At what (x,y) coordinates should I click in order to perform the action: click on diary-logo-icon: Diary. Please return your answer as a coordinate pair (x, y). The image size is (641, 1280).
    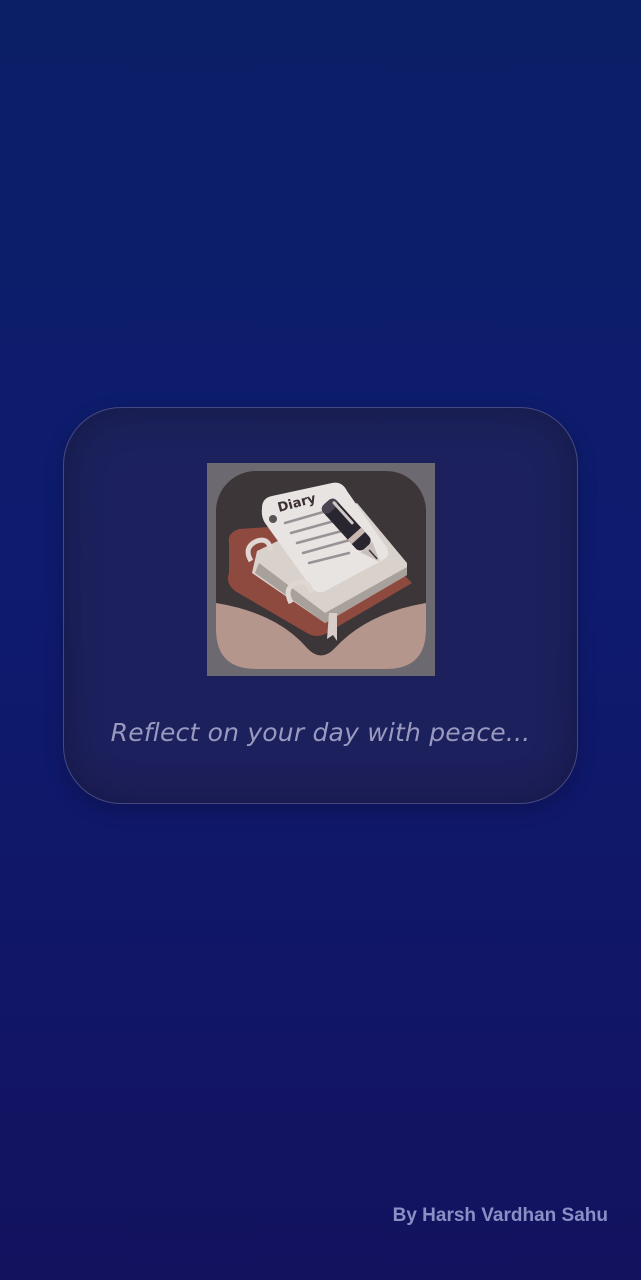
    Looking at the image, I should click on (321, 569).